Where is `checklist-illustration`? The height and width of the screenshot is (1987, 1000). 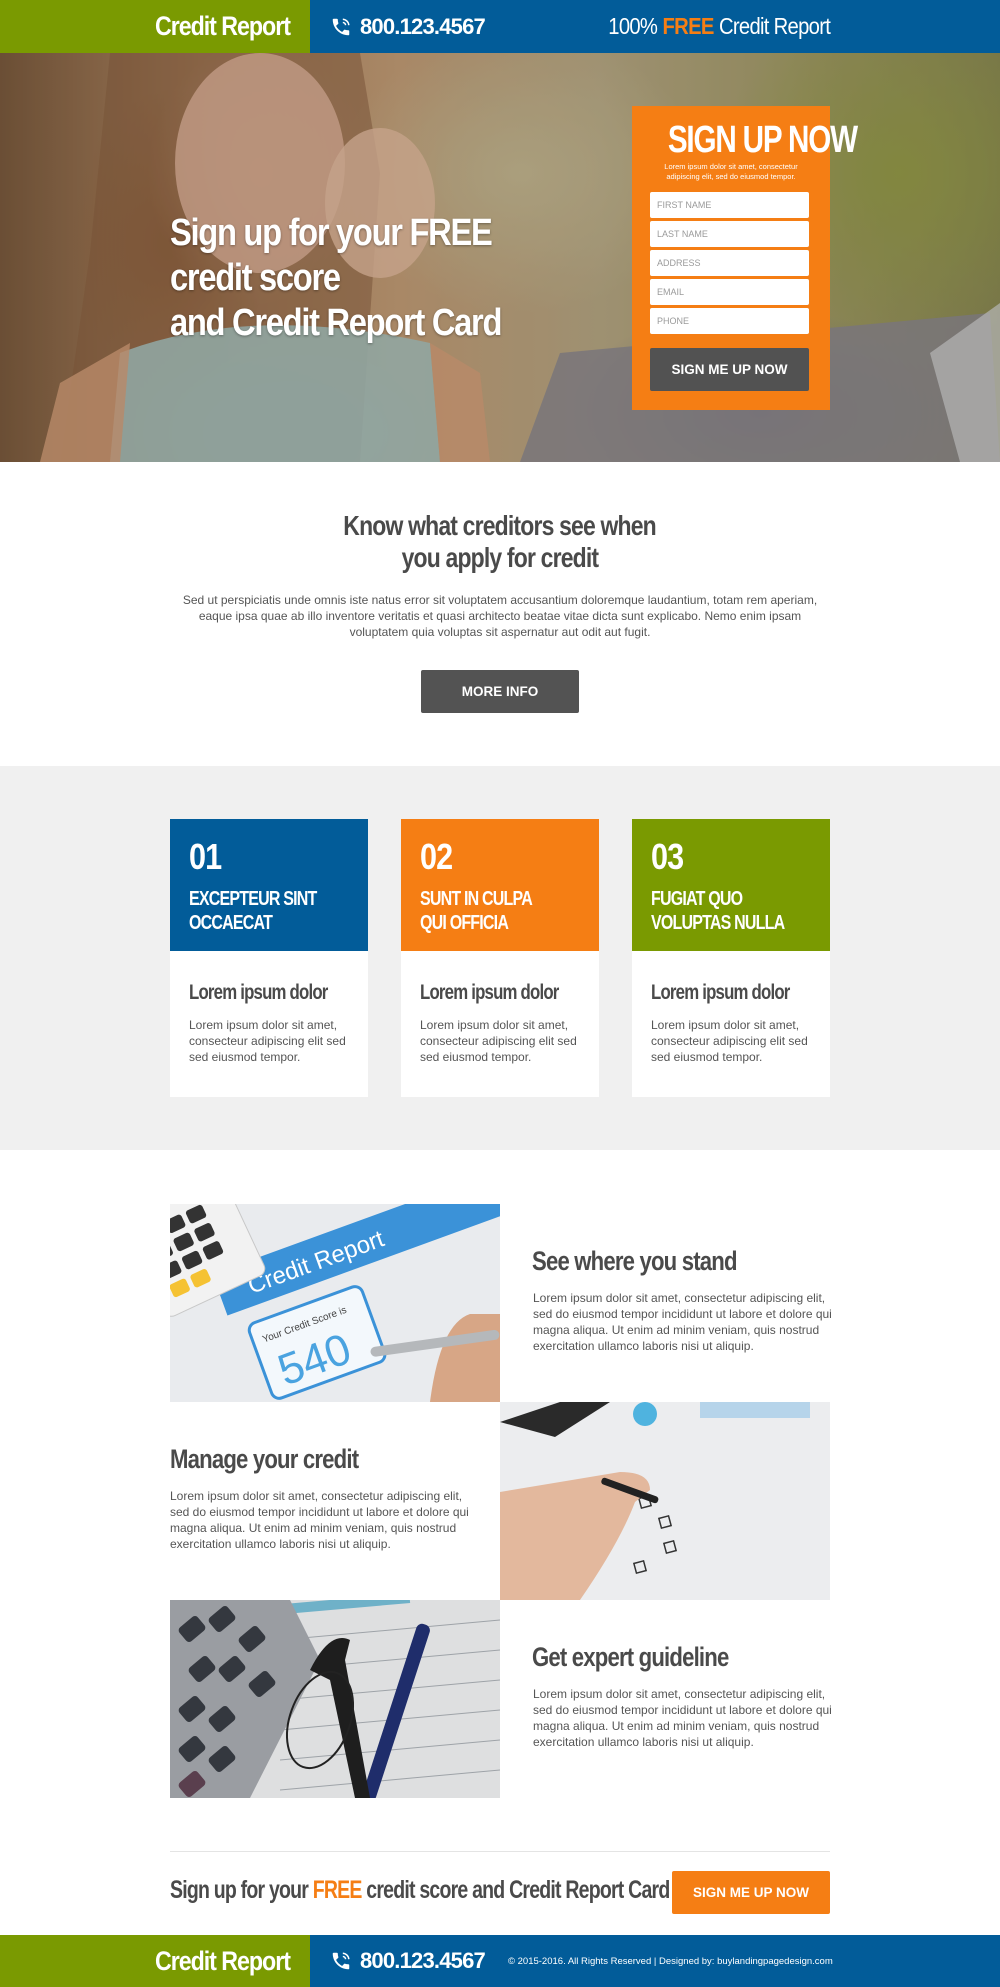
checklist-illustration is located at coordinates (665, 1501).